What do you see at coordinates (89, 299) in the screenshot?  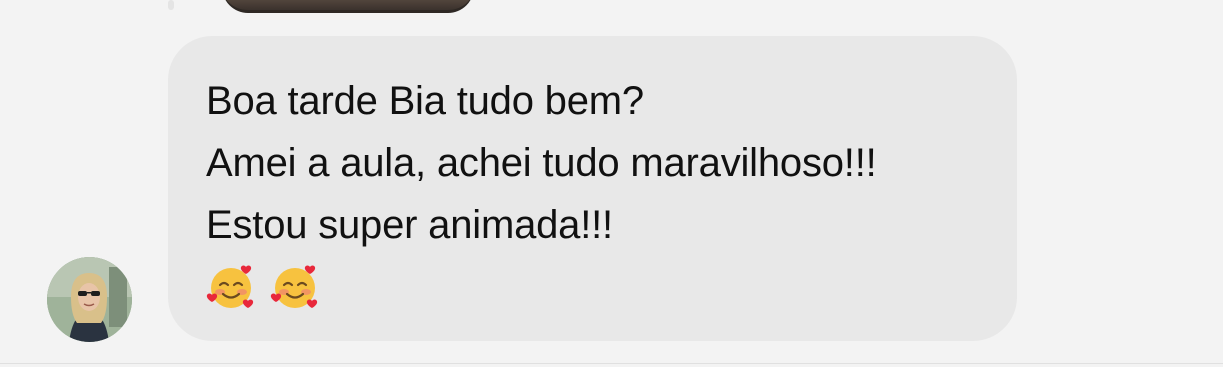 I see `avatar` at bounding box center [89, 299].